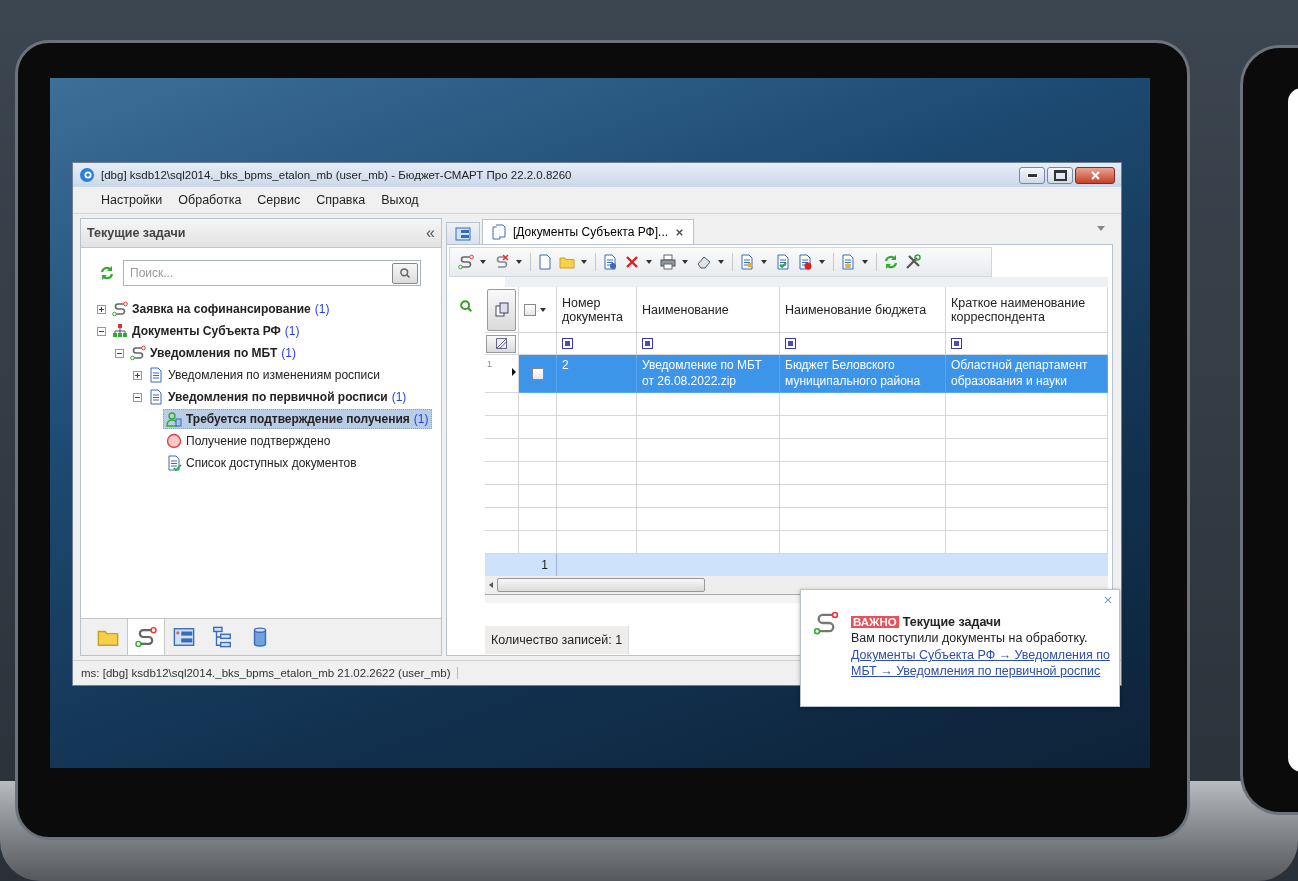 The height and width of the screenshot is (881, 1298). What do you see at coordinates (1027, 310) in the screenshot?
I see `column-header: Краткое наименование корреспондента` at bounding box center [1027, 310].